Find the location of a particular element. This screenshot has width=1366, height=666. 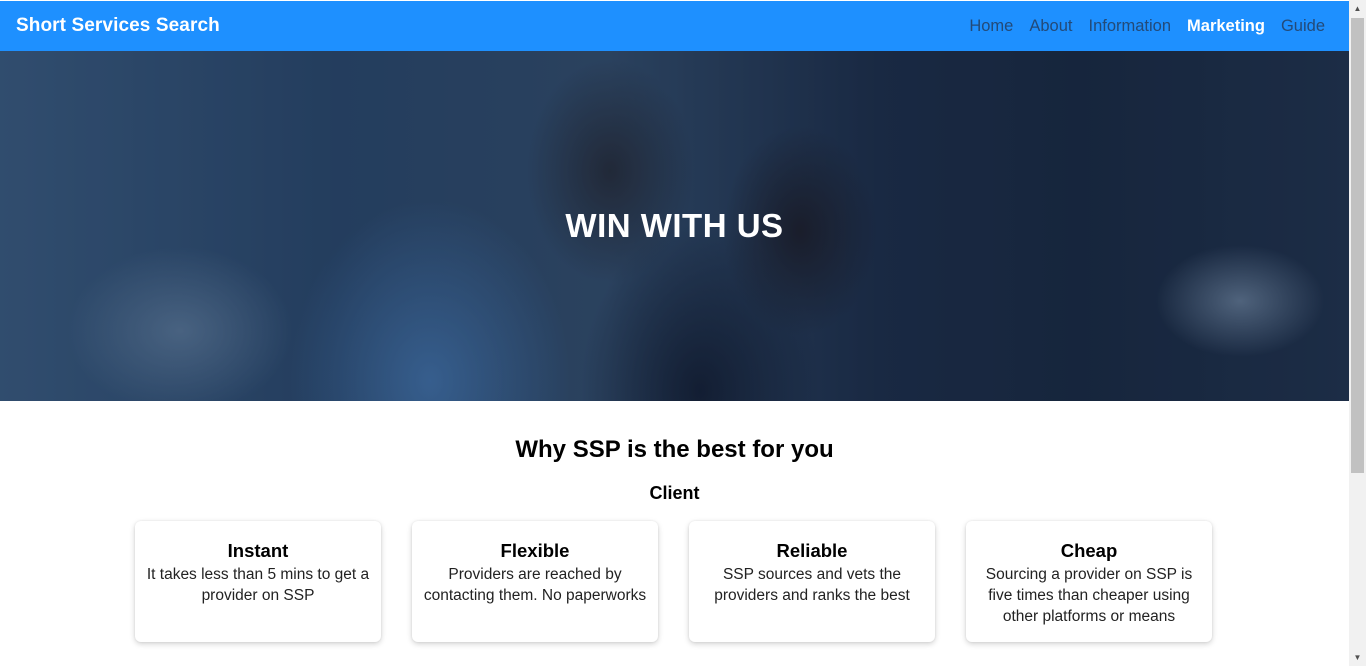

scrollbar-thumb is located at coordinates (1357, 245).